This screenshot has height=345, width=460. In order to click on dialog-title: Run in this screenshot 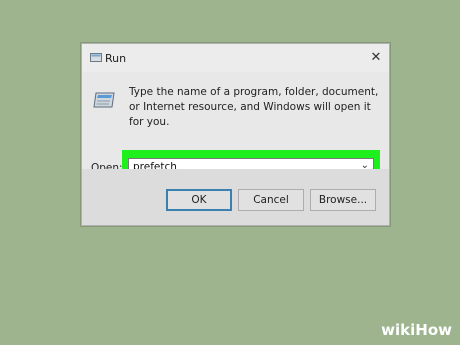, I will do `click(116, 58)`.